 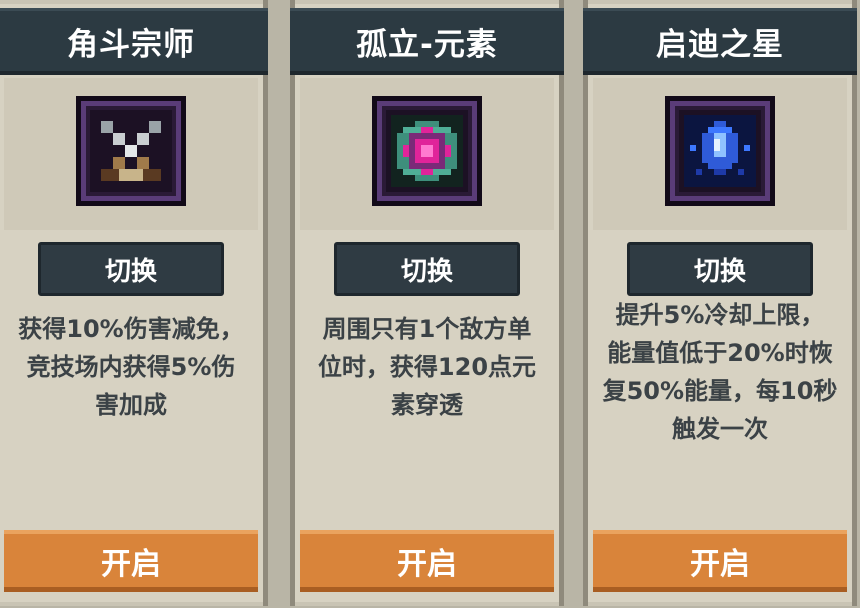 What do you see at coordinates (720, 429) in the screenshot?
I see `description-line: 触发一次` at bounding box center [720, 429].